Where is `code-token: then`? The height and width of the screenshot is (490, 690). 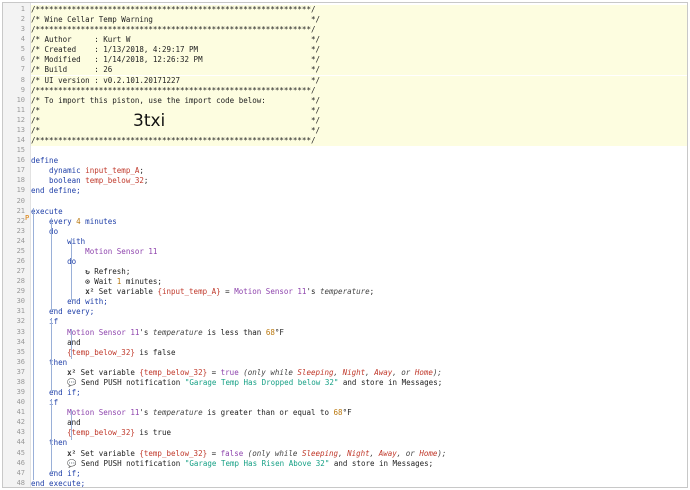 code-token: then is located at coordinates (49, 362).